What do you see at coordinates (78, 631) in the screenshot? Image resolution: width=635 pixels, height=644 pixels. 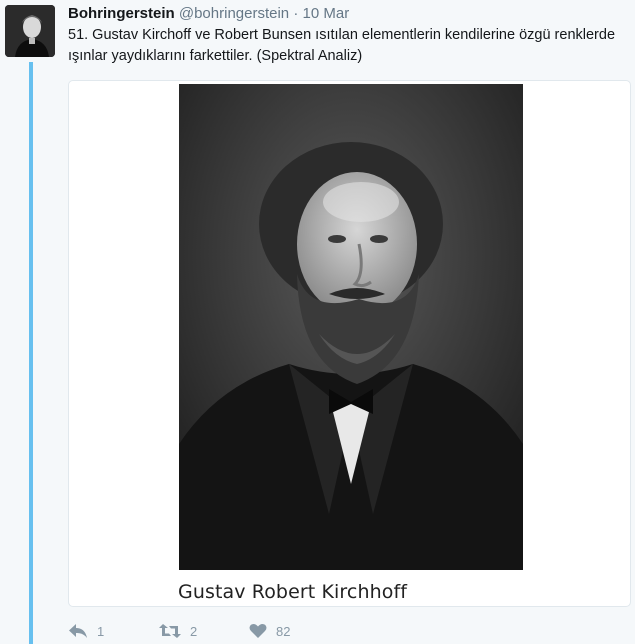 I see `reply-icon` at bounding box center [78, 631].